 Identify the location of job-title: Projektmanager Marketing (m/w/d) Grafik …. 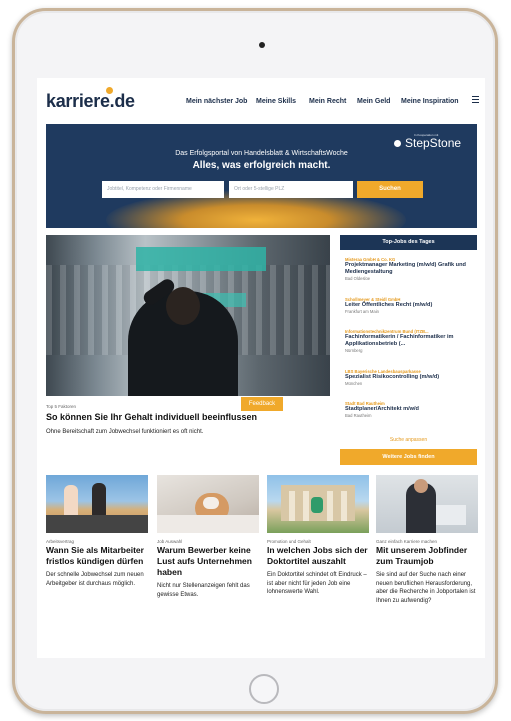
(410, 269).